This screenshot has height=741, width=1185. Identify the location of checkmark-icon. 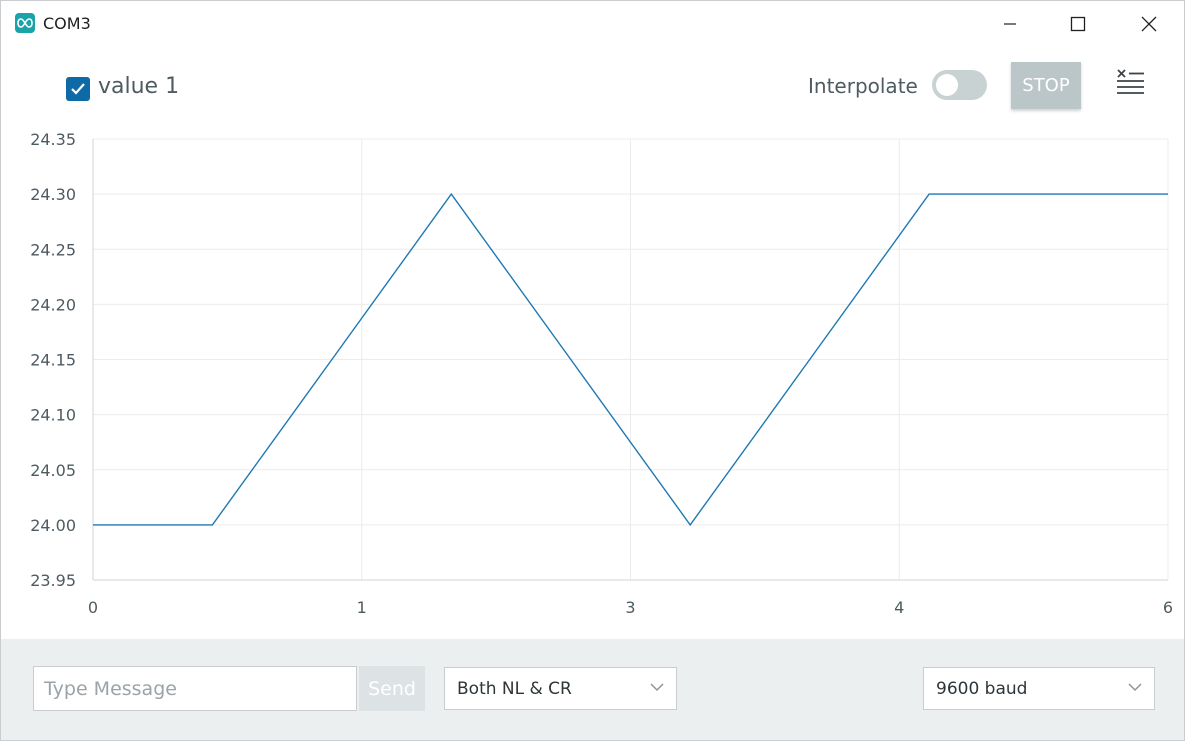
(78, 89).